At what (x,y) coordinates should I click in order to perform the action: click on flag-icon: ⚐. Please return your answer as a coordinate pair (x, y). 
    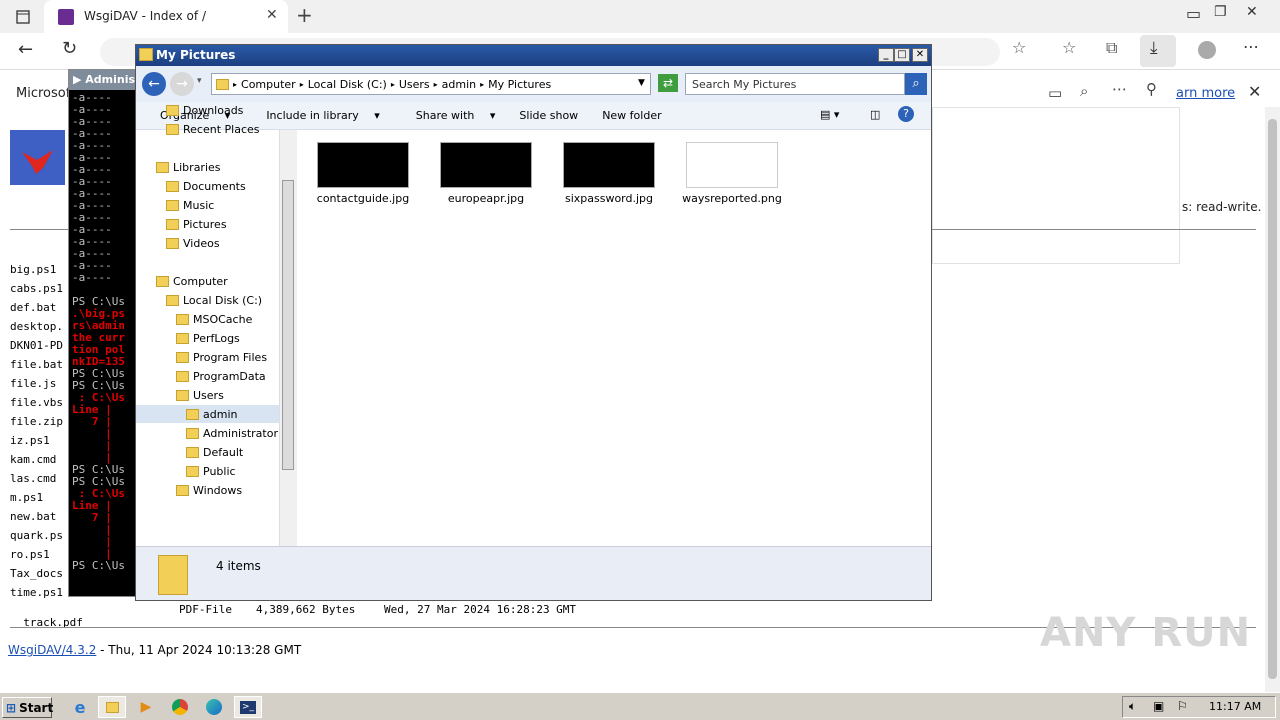
    Looking at the image, I should click on (1182, 706).